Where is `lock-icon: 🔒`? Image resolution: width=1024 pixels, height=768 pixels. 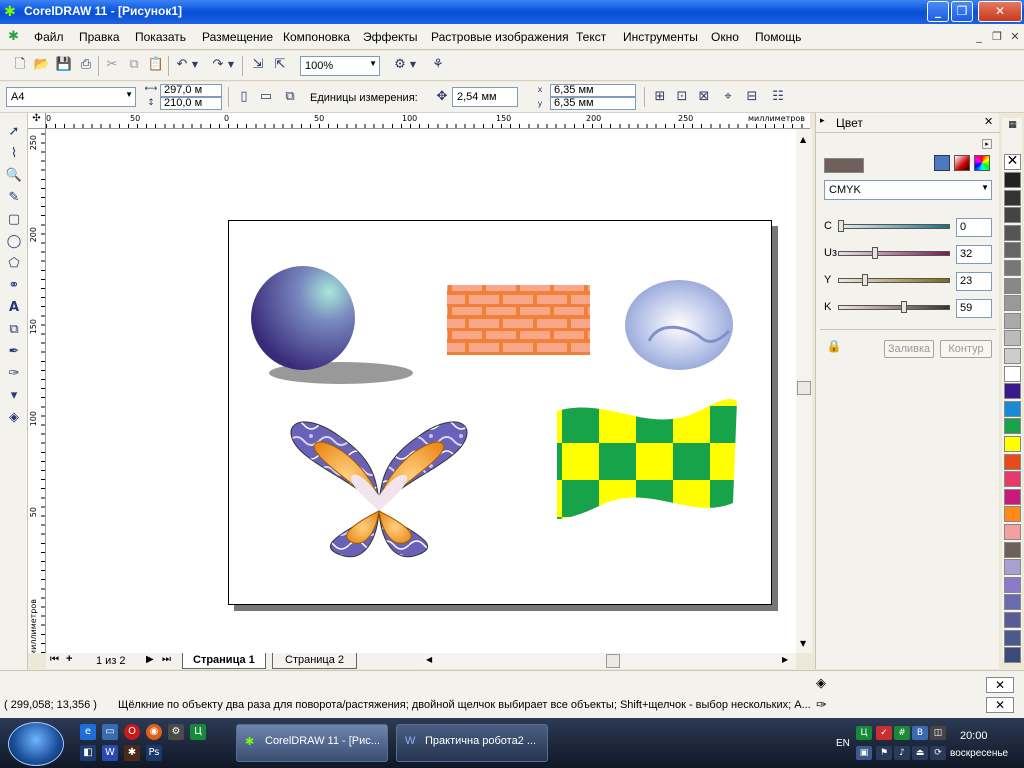 lock-icon: 🔒 is located at coordinates (834, 347).